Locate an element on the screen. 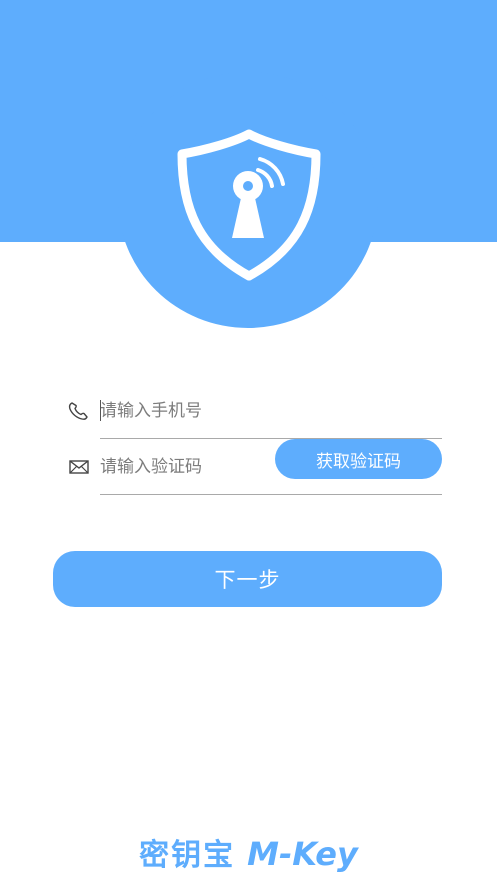 This screenshot has height=883, width=497. brand-name-en: M-Key is located at coordinates (302, 854).